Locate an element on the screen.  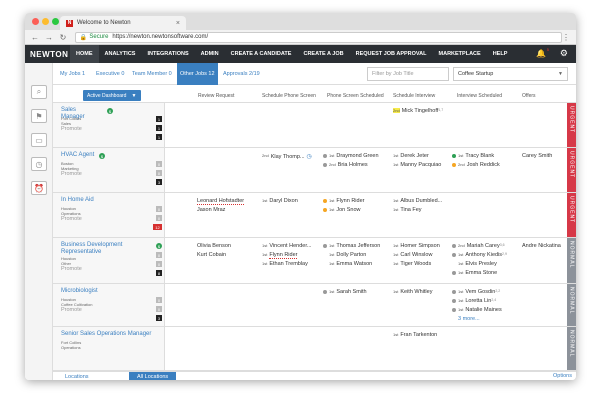
job-title-link: In Home Aid is located at coordinates (103, 200).